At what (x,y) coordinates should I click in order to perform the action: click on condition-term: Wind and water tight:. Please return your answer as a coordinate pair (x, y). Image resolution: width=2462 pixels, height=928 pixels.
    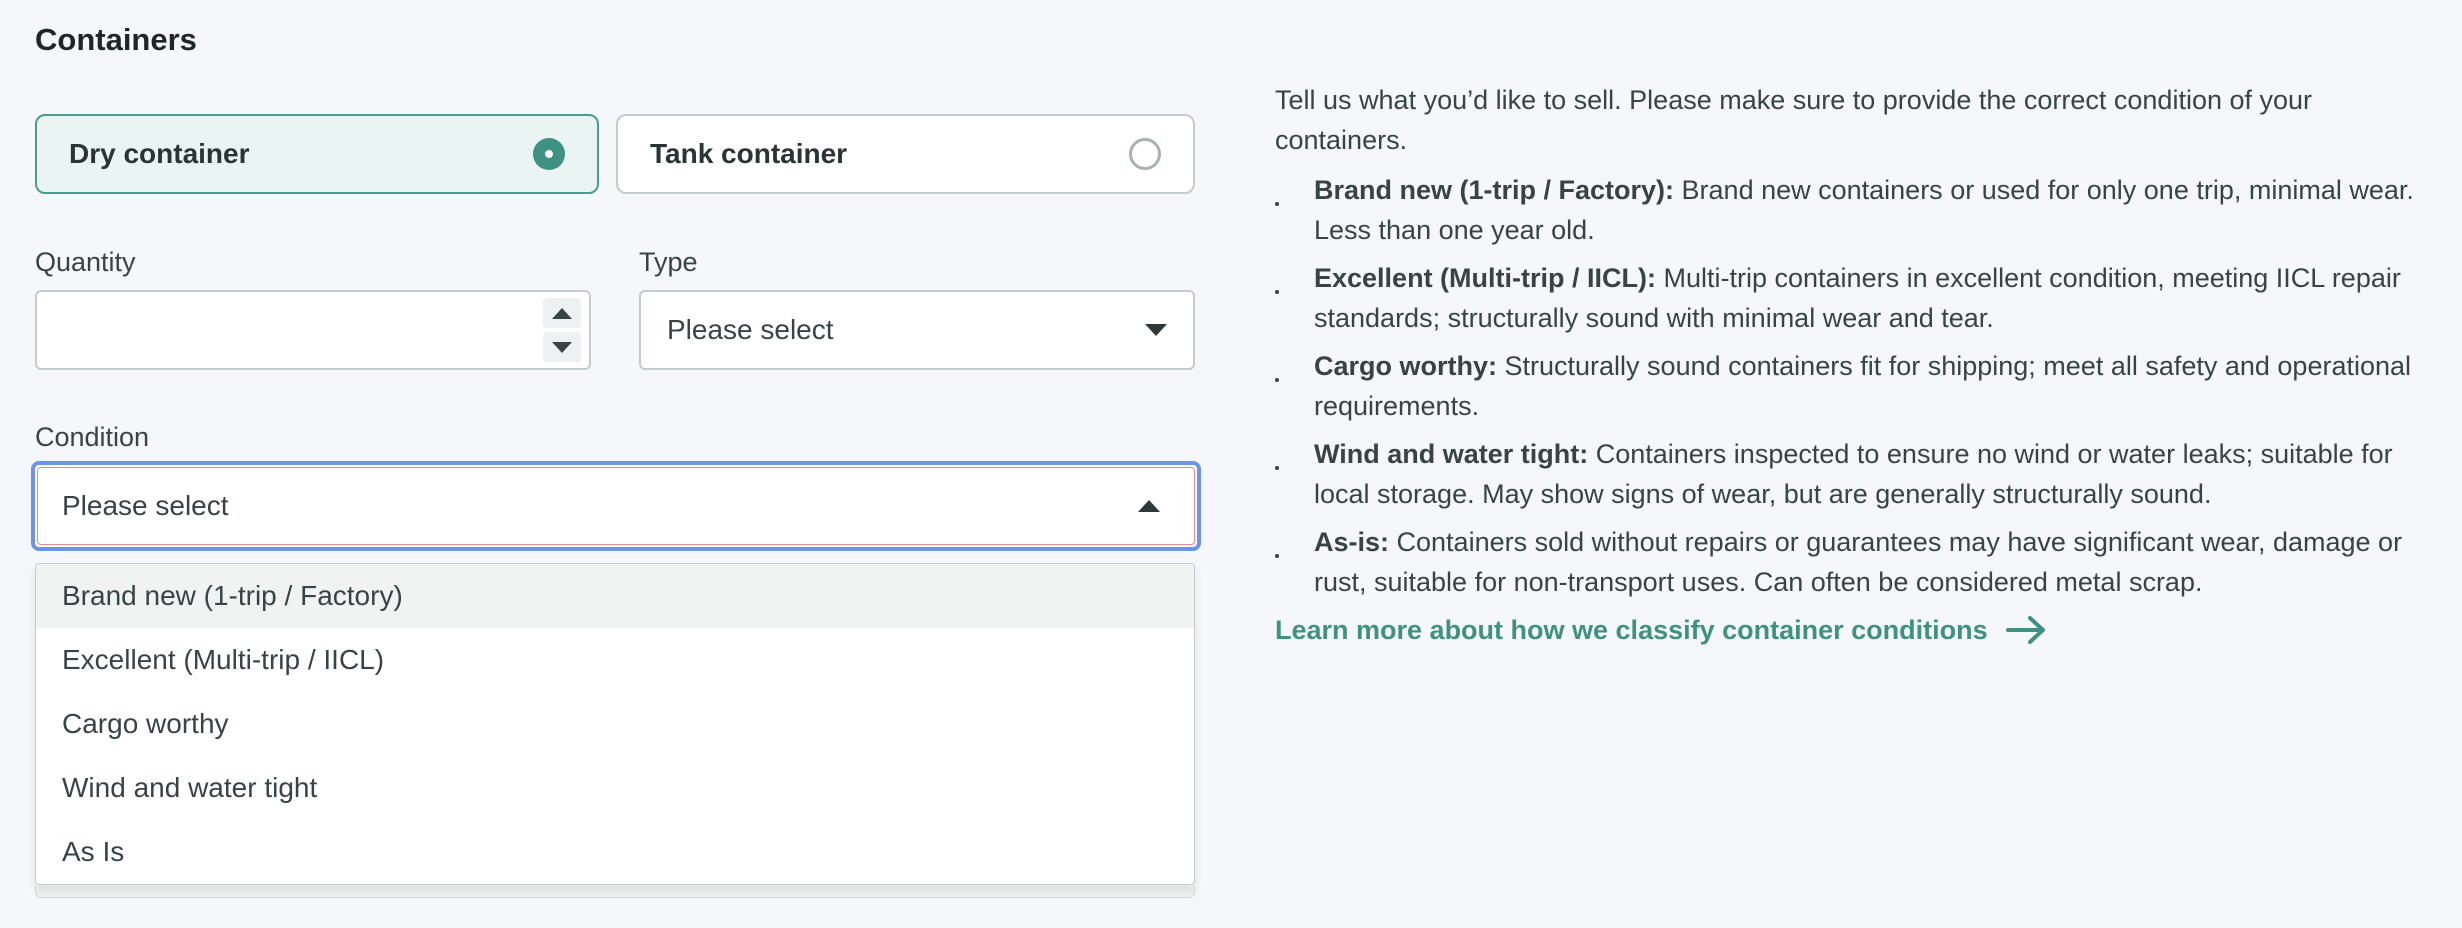
    Looking at the image, I should click on (1451, 454).